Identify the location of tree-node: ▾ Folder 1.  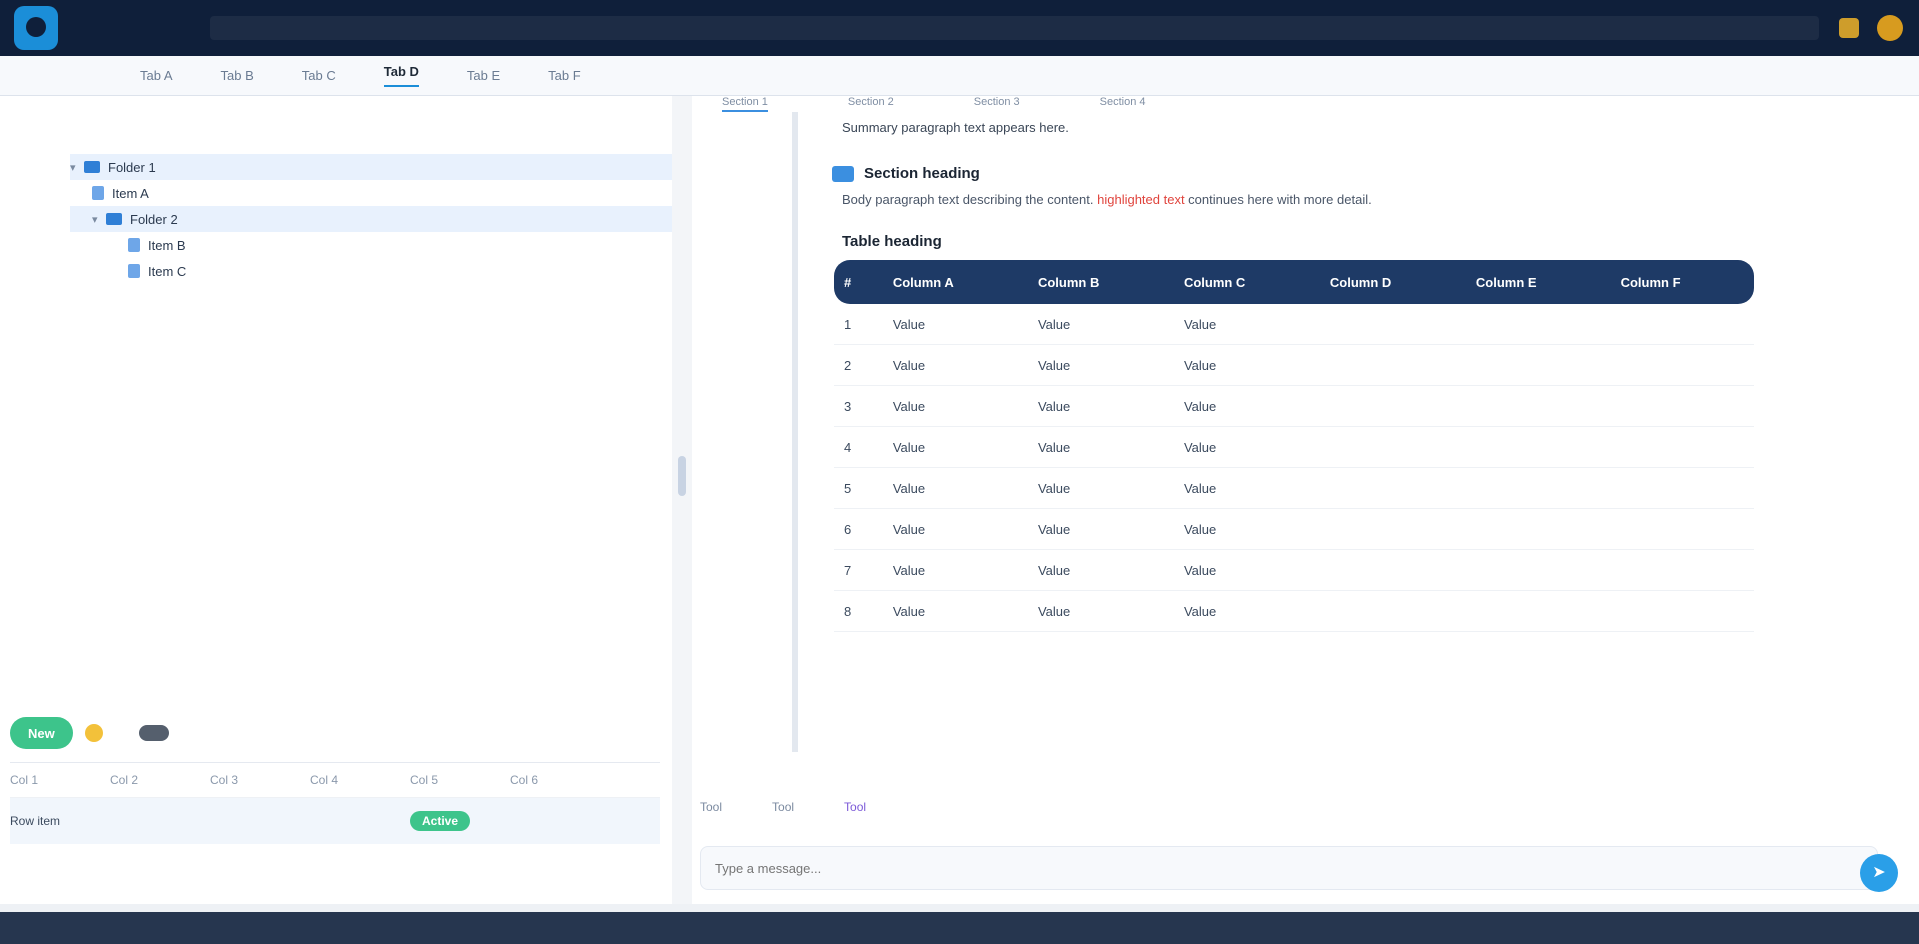
(371, 167).